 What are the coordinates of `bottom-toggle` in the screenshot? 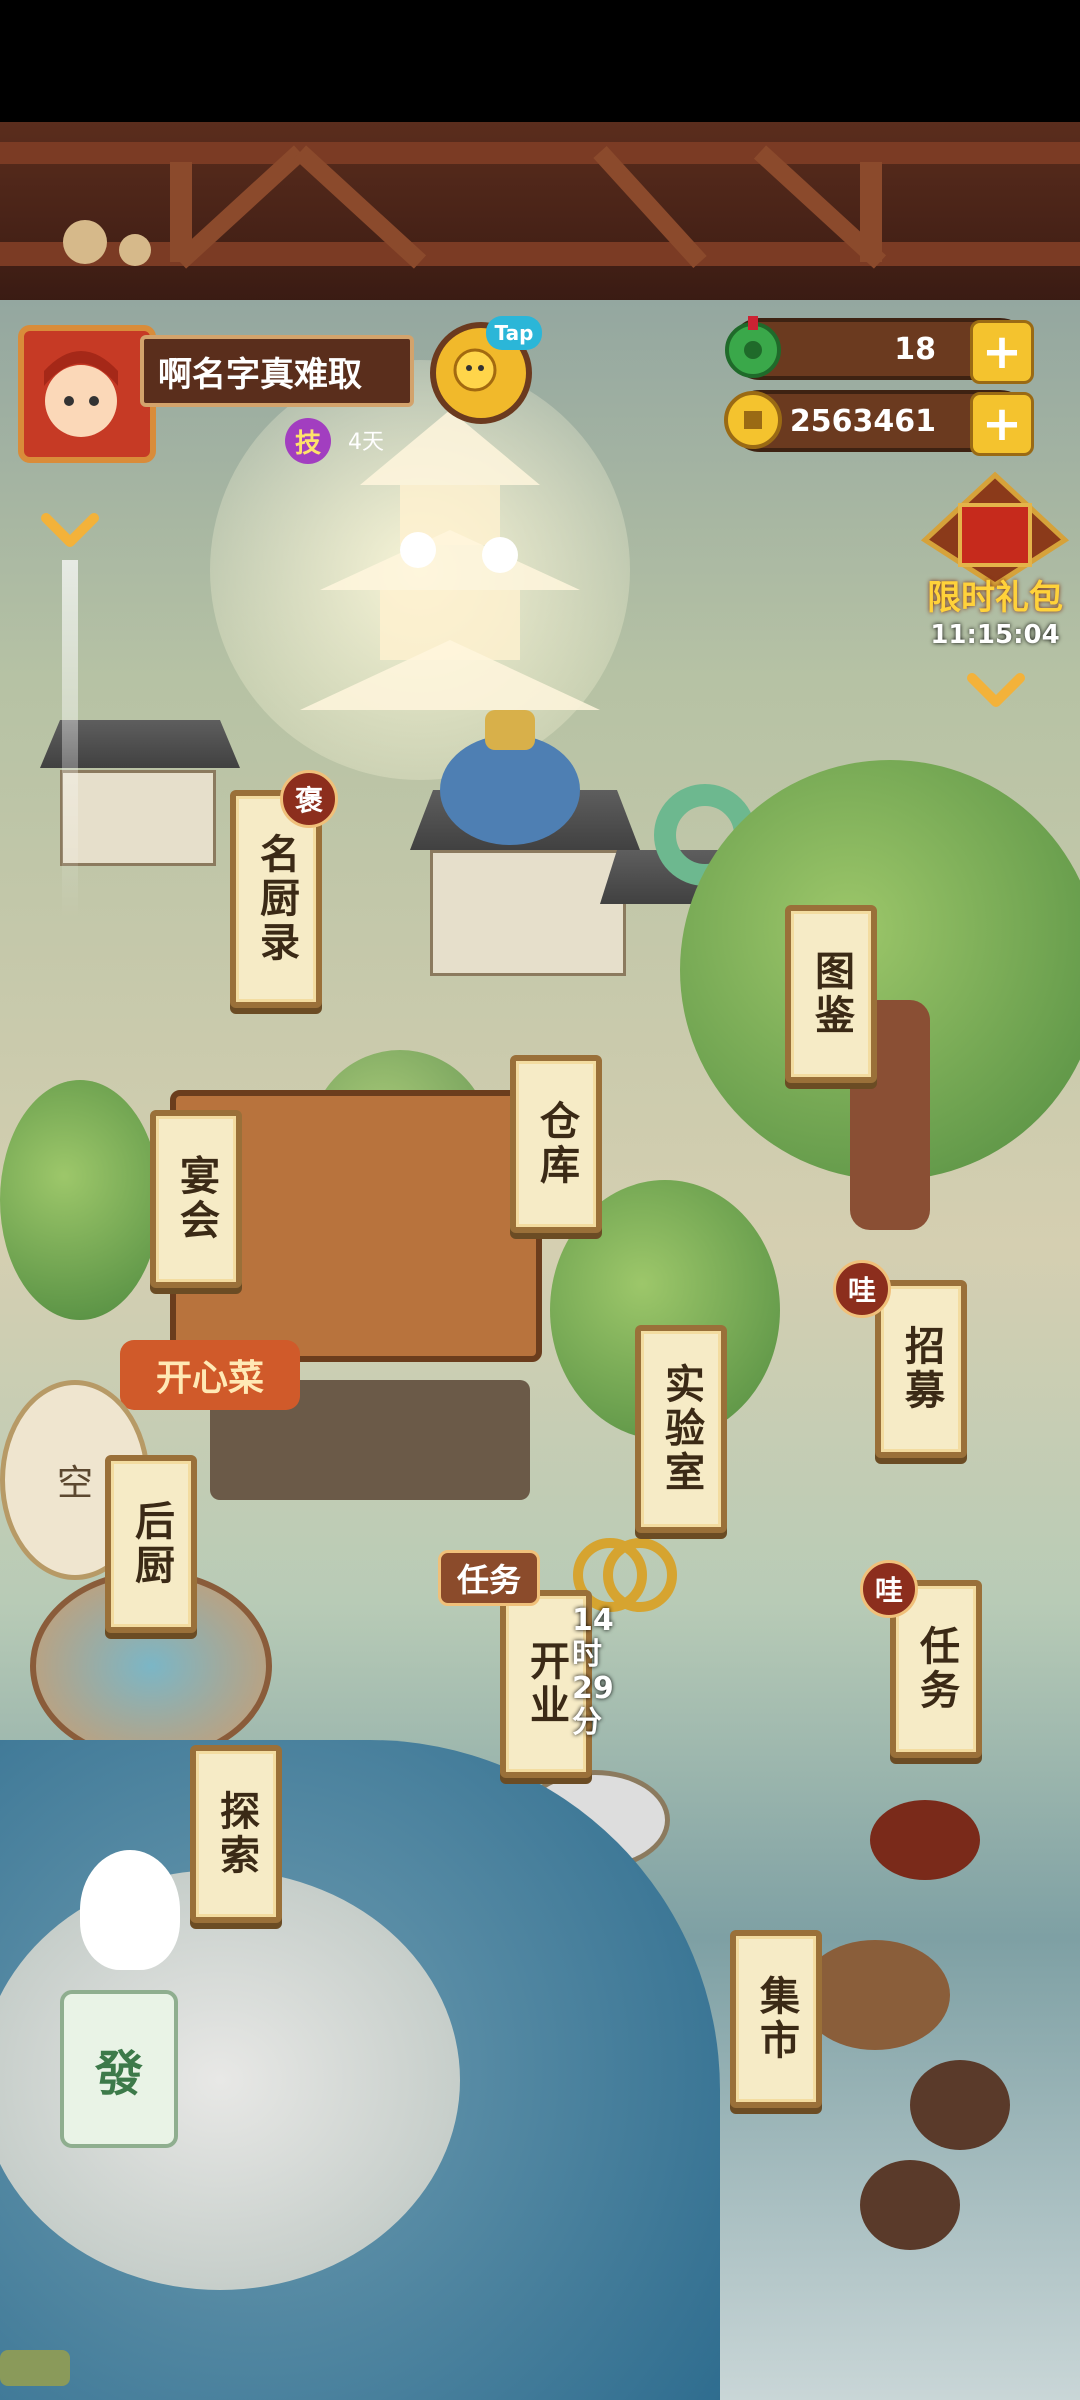 It's located at (40, 2370).